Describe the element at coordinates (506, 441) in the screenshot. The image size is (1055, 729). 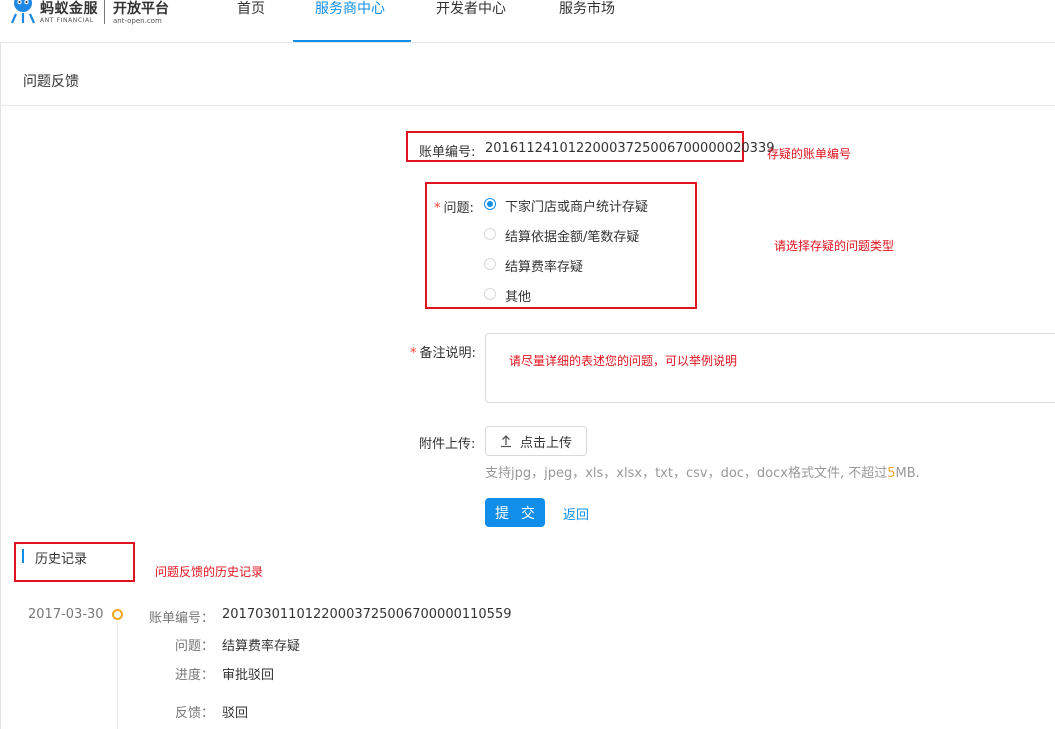
I see `upload-icon` at that location.